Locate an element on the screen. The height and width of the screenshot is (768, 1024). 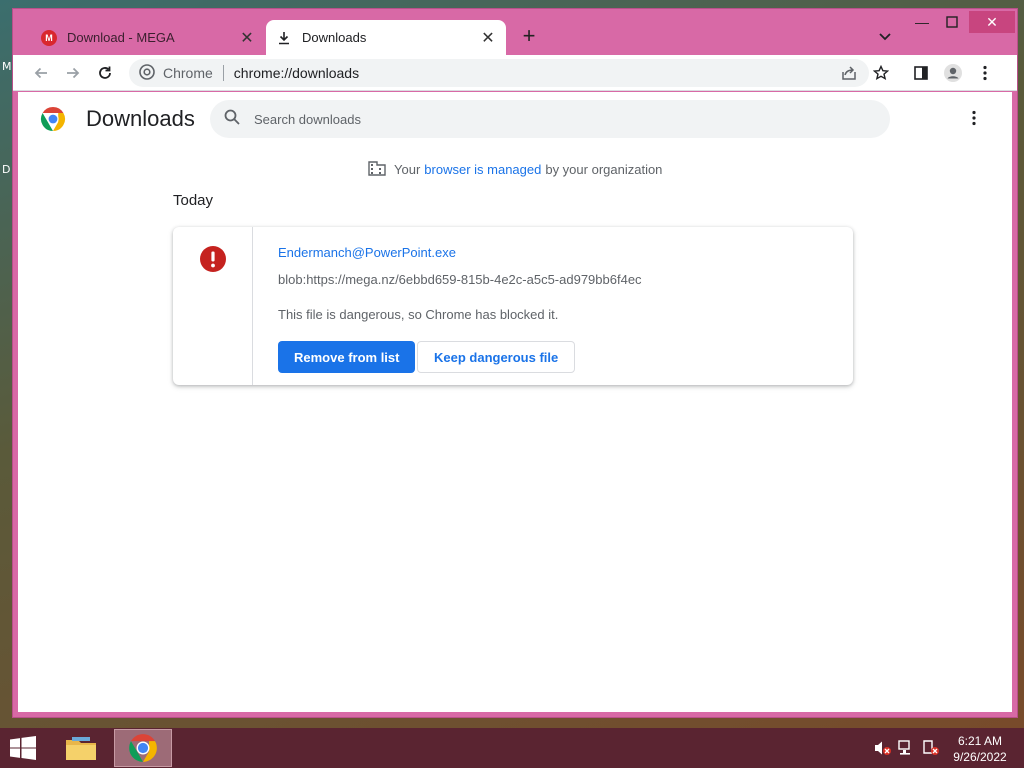
search-icon is located at coordinates (232, 119).